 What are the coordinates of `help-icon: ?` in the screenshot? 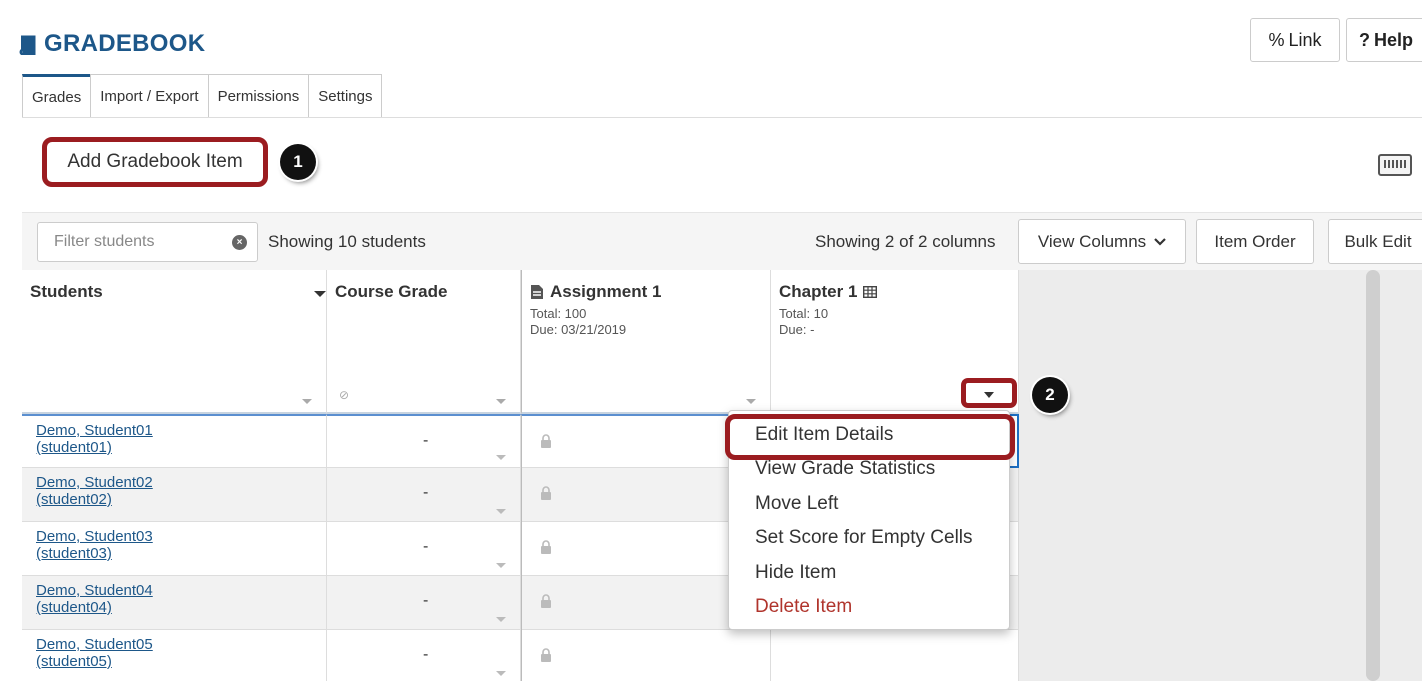 It's located at (1364, 39).